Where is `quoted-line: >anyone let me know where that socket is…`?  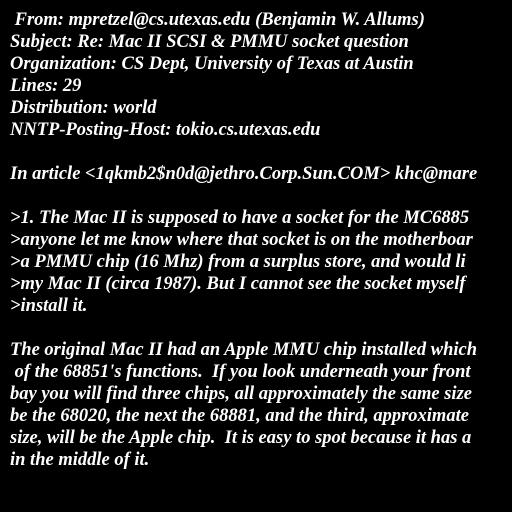
quoted-line: >anyone let me know where that socket is… is located at coordinates (241, 240).